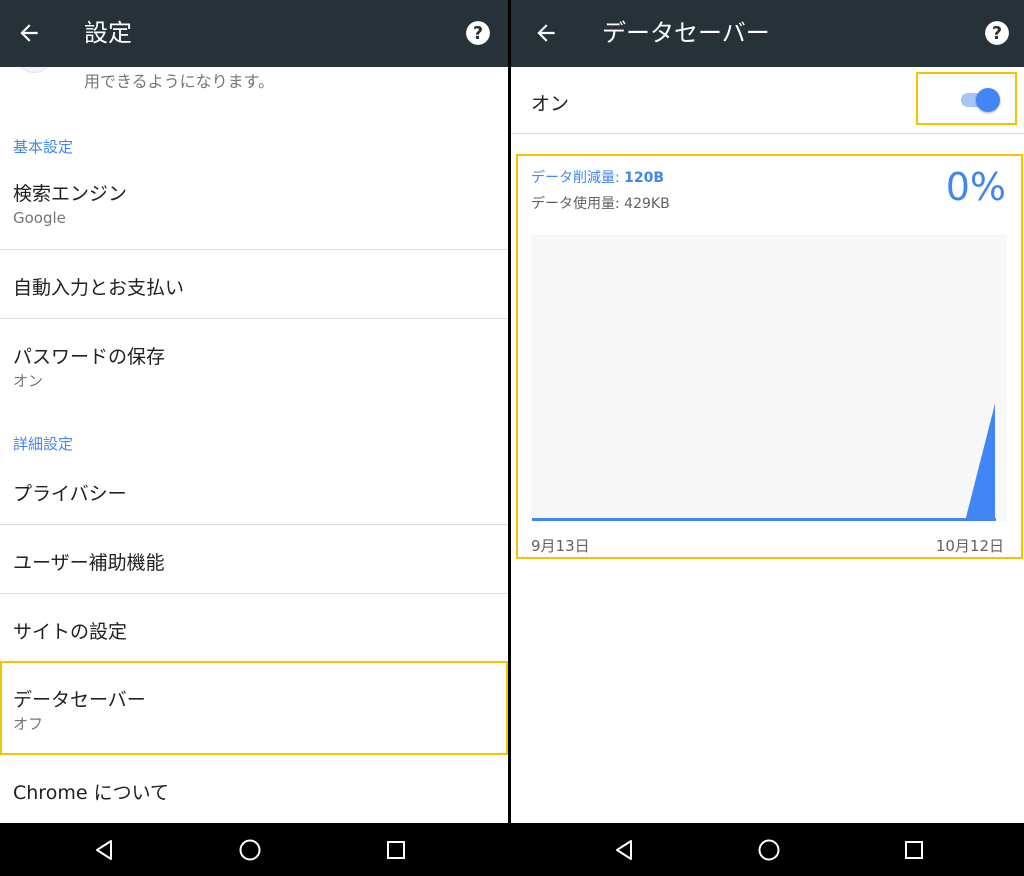 Image resolution: width=1024 pixels, height=876 pixels. Describe the element at coordinates (108, 33) in the screenshot. I see `page-title: 設定` at that location.